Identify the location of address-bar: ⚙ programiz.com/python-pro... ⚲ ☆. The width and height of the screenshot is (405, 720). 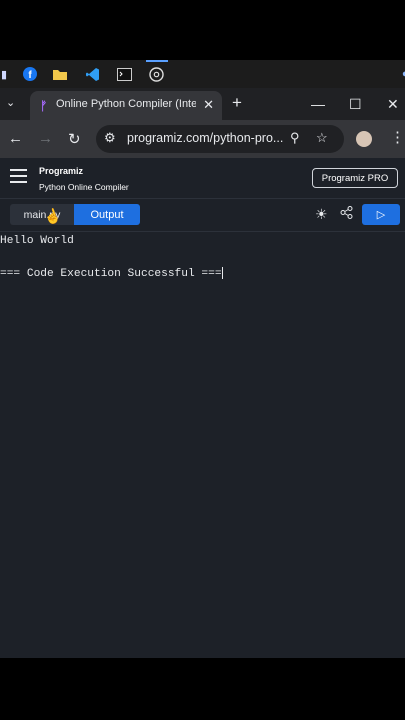
(220, 139).